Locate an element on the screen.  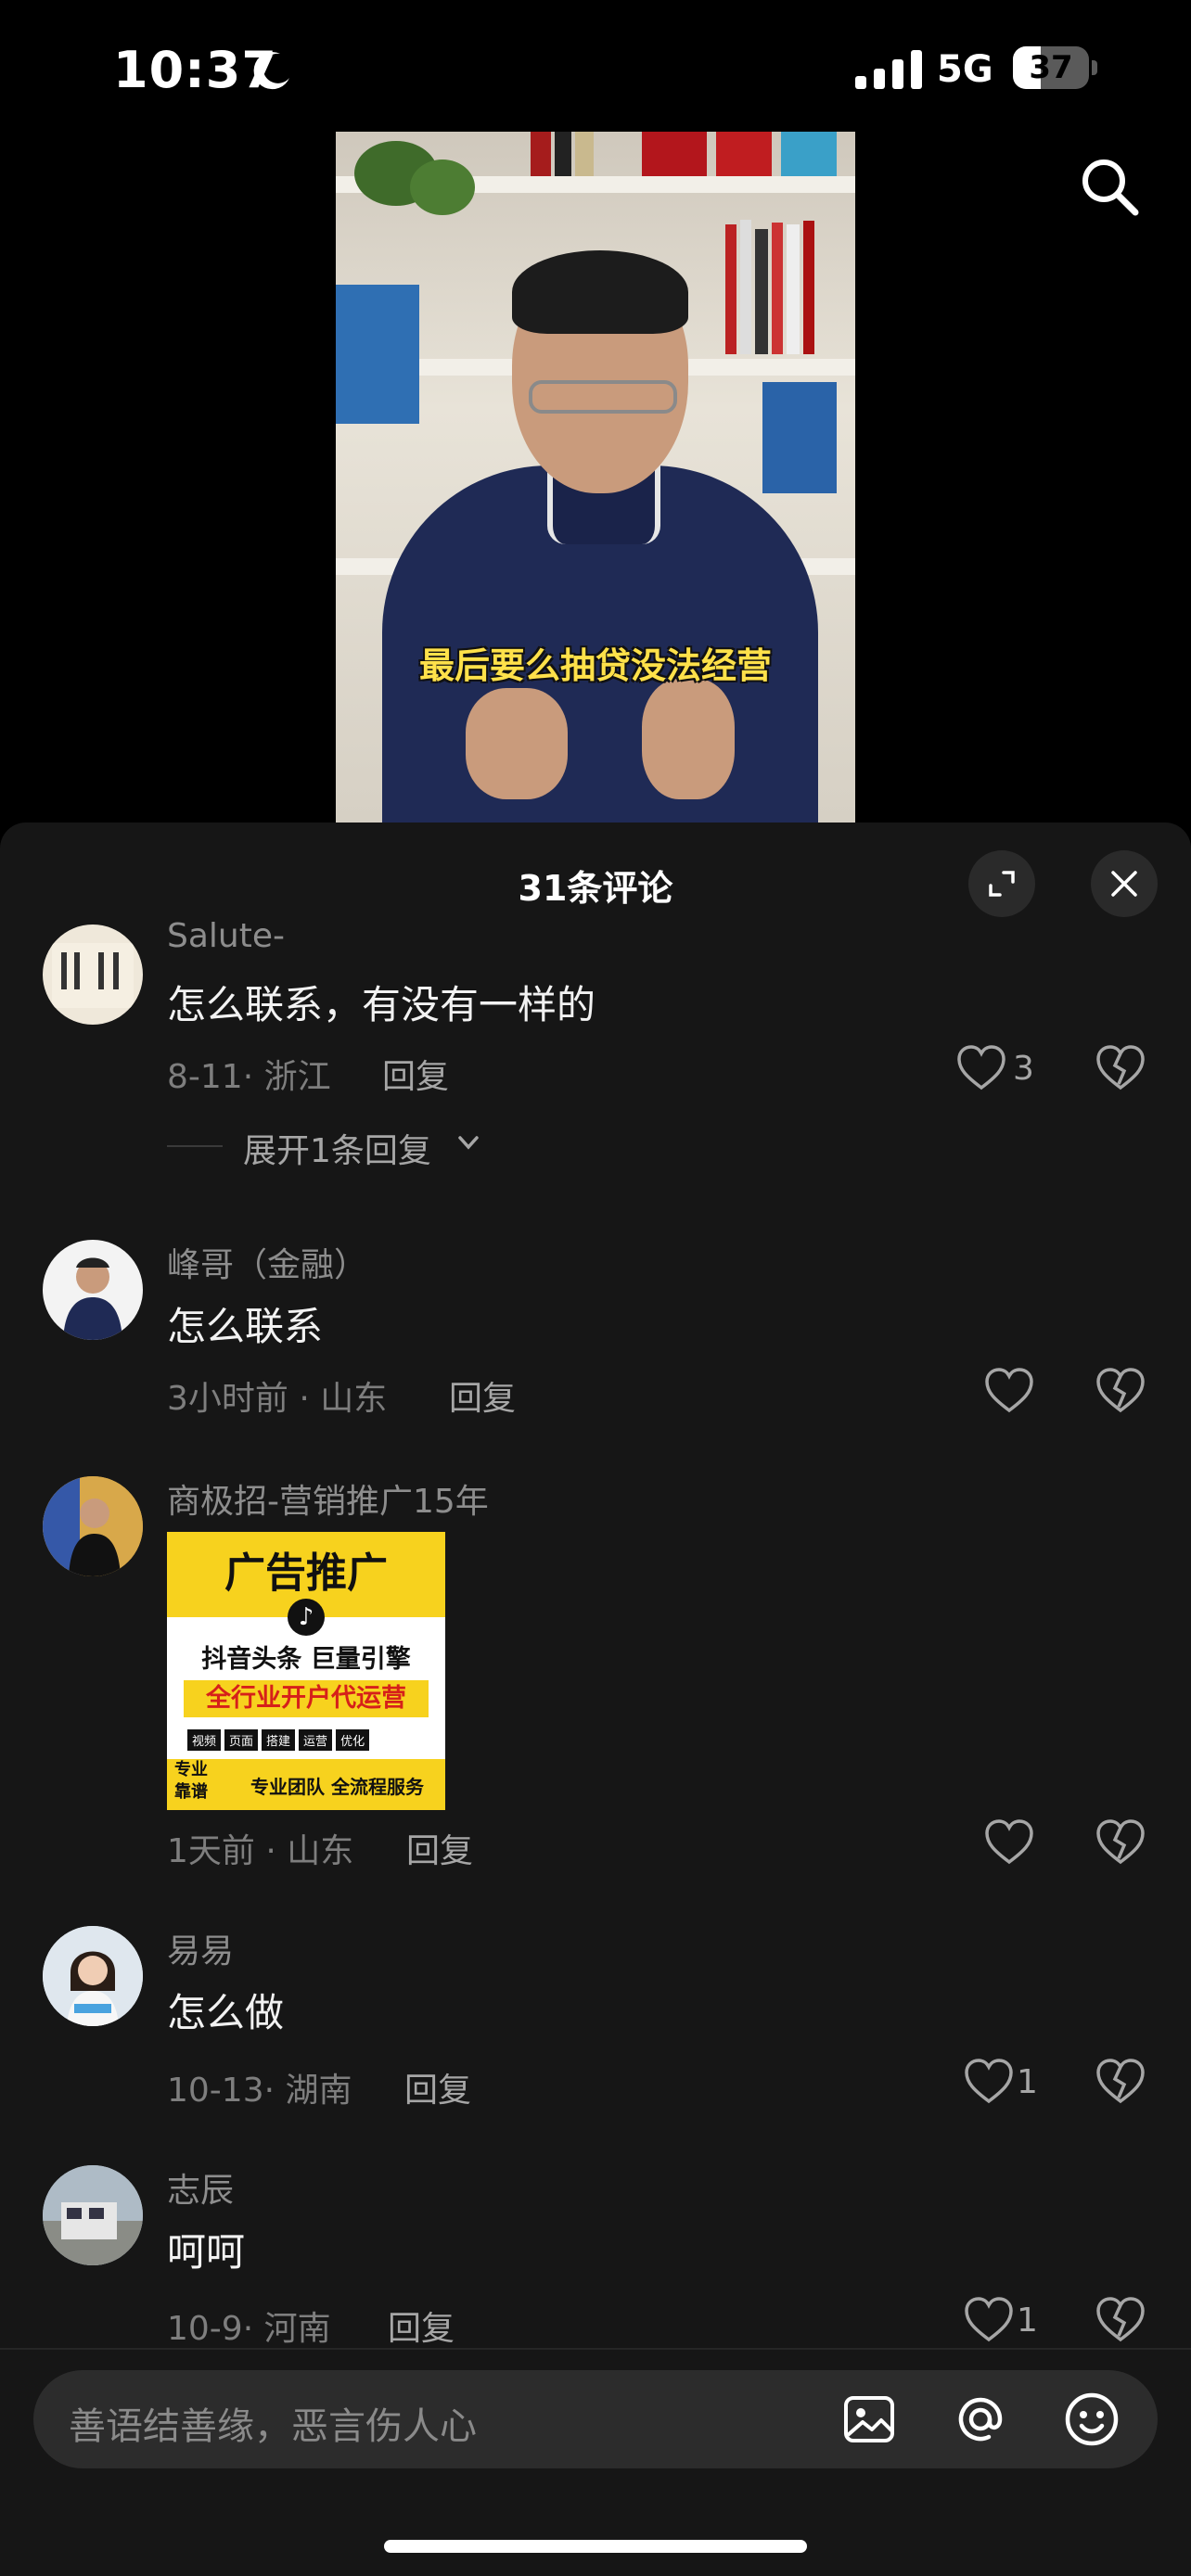
search-icon is located at coordinates (1110, 186).